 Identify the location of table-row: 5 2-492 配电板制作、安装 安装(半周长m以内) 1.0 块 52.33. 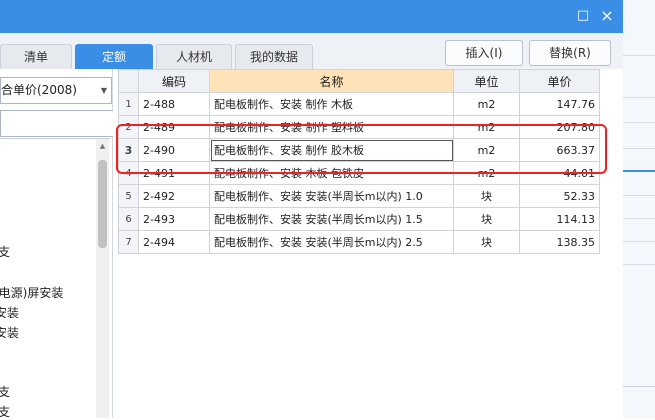
(359, 196).